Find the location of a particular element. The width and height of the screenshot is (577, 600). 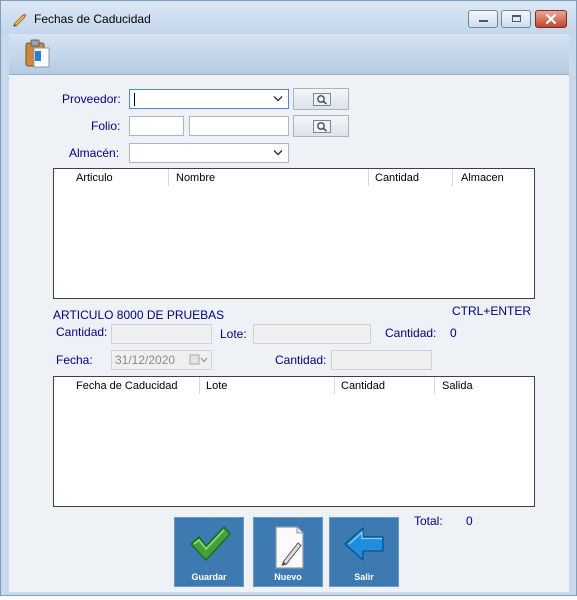

close-button is located at coordinates (551, 19).